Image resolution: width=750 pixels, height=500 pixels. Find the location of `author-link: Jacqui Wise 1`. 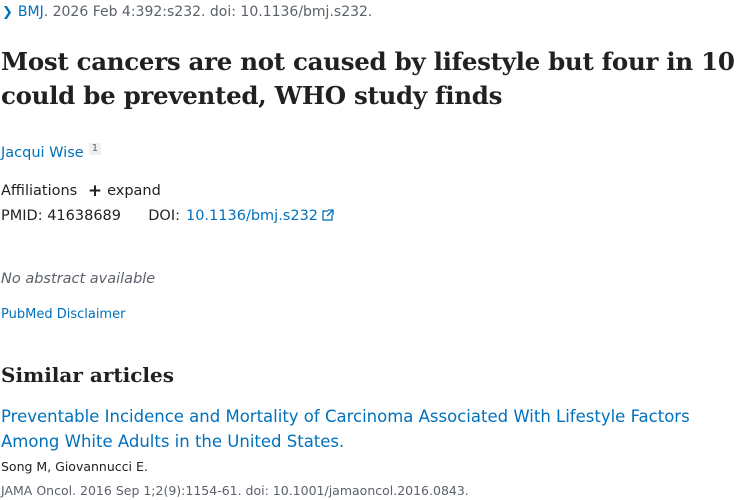

author-link: Jacqui Wise 1 is located at coordinates (51, 152).